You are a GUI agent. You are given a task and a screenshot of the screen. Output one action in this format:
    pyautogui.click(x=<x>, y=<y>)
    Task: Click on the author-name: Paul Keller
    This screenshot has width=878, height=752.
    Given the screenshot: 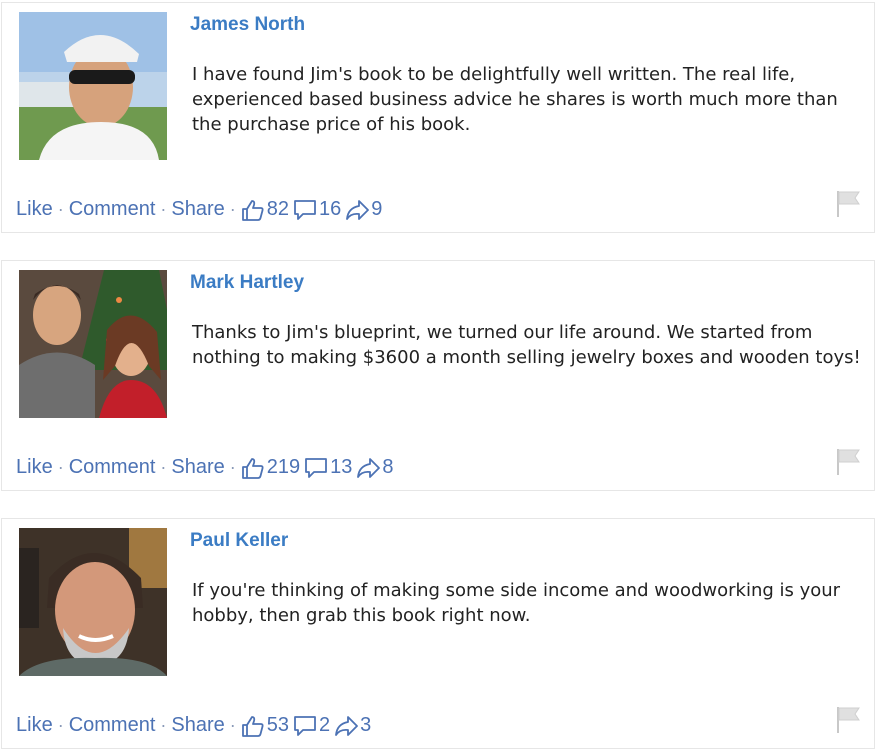 What is the action you would take?
    pyautogui.click(x=239, y=541)
    